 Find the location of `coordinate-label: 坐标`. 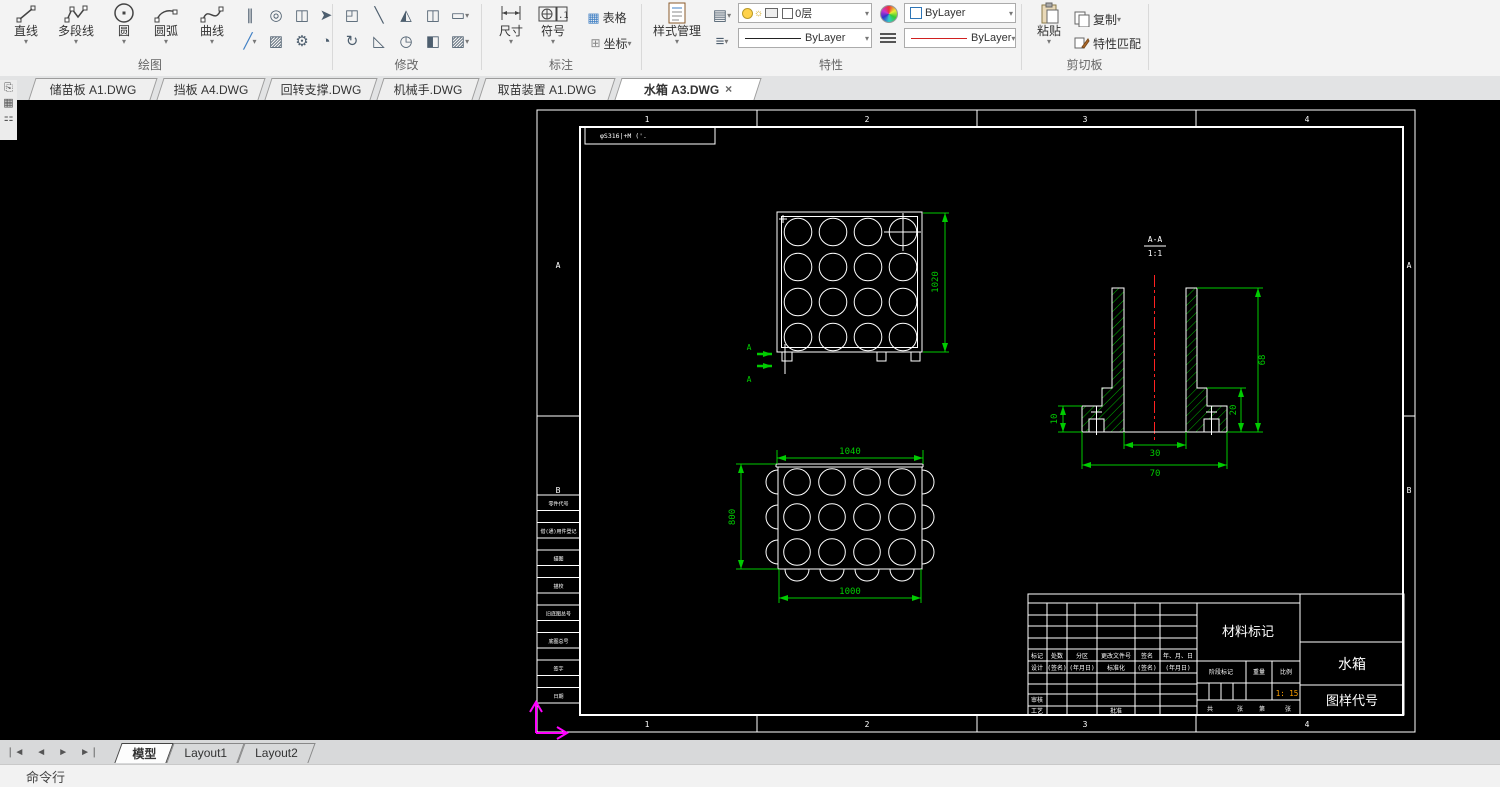

coordinate-label: 坐标 is located at coordinates (615, 43).